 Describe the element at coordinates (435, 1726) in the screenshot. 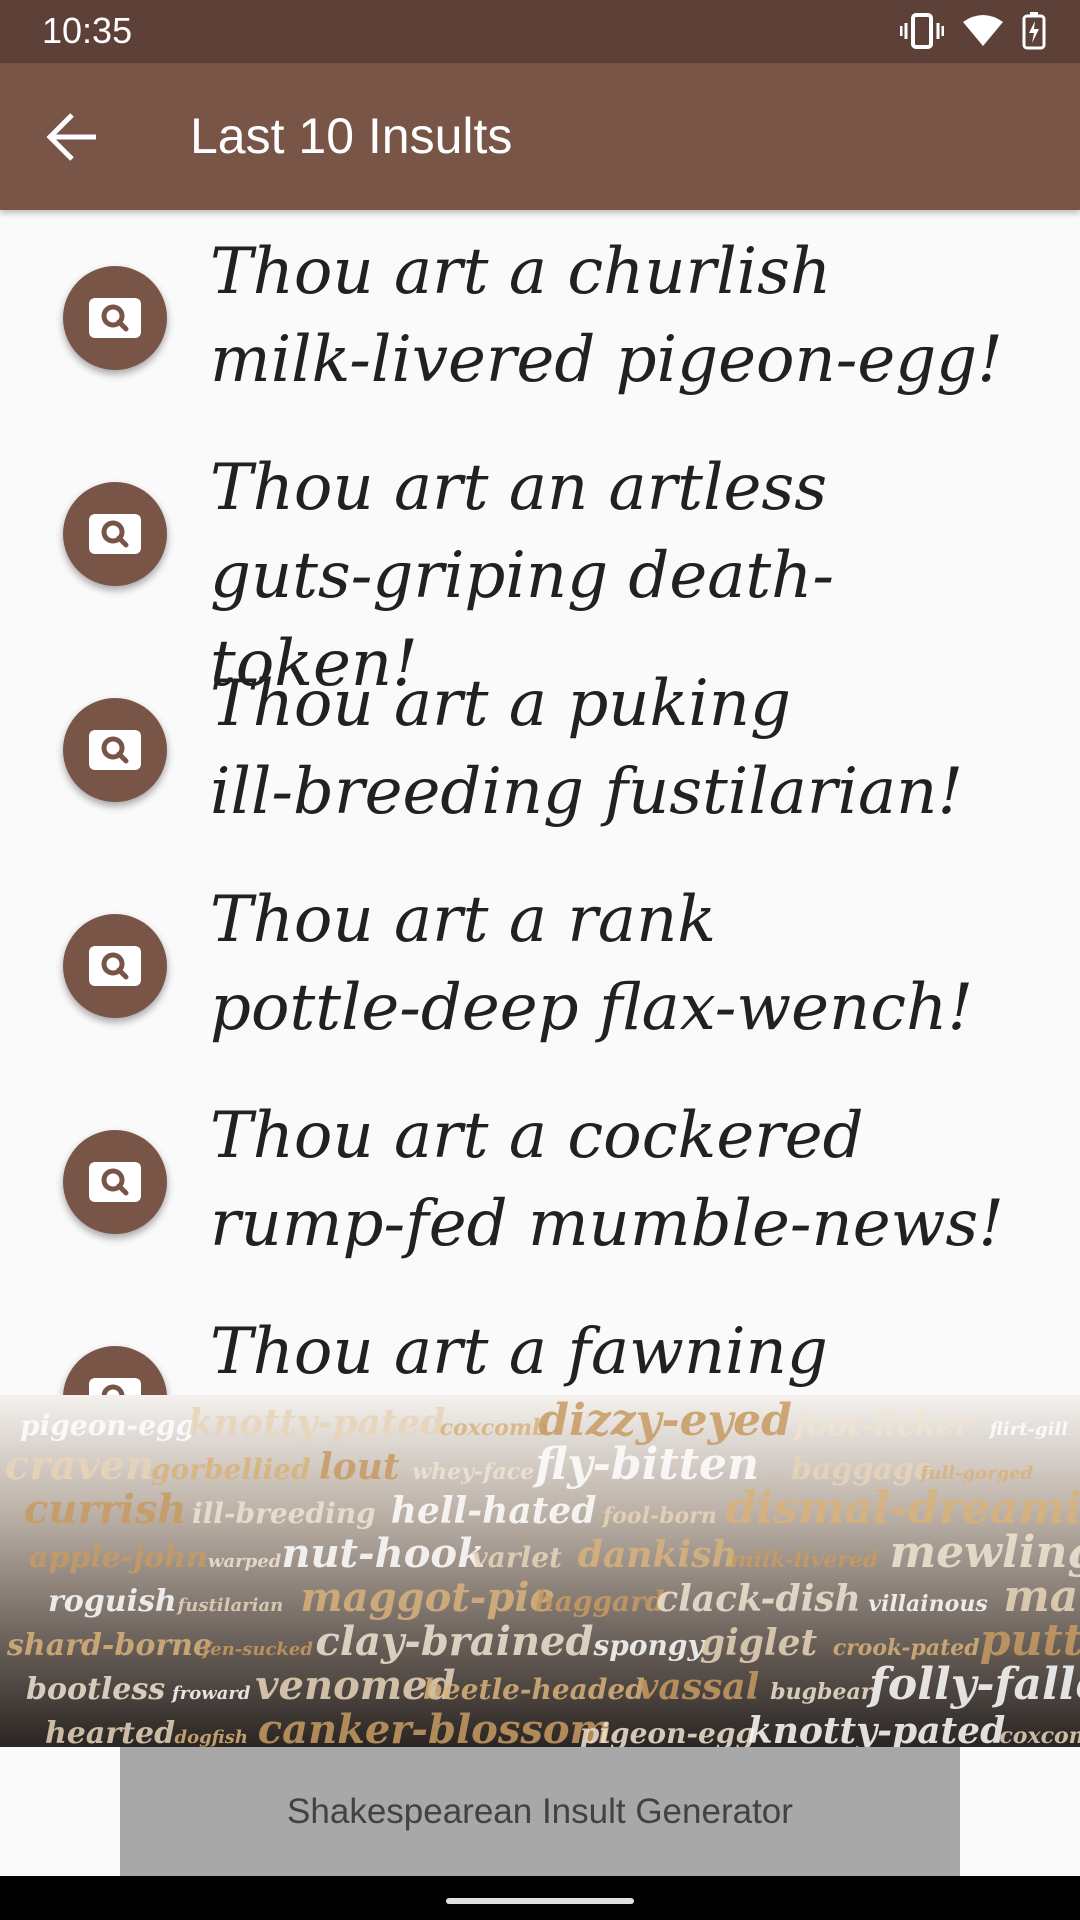

I see `wordcloud-word: canker-blossom` at that location.